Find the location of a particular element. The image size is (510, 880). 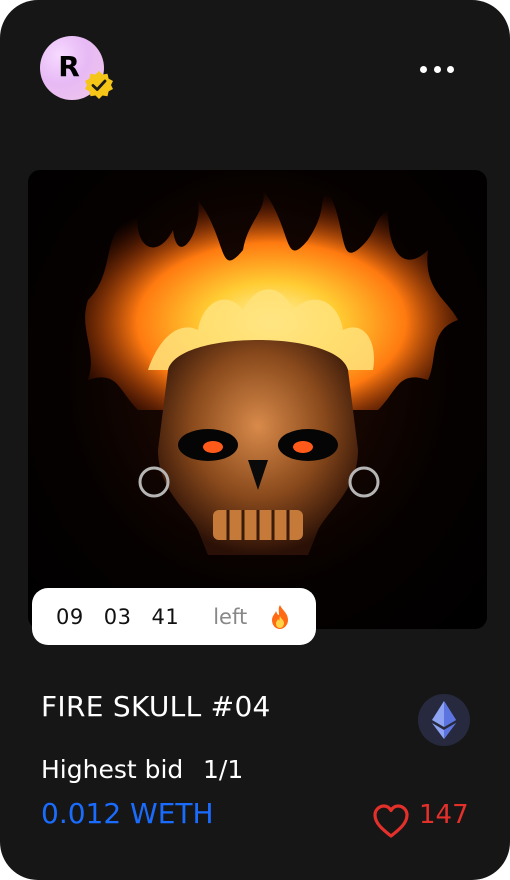

fire-emoji-icon is located at coordinates (280, 616).